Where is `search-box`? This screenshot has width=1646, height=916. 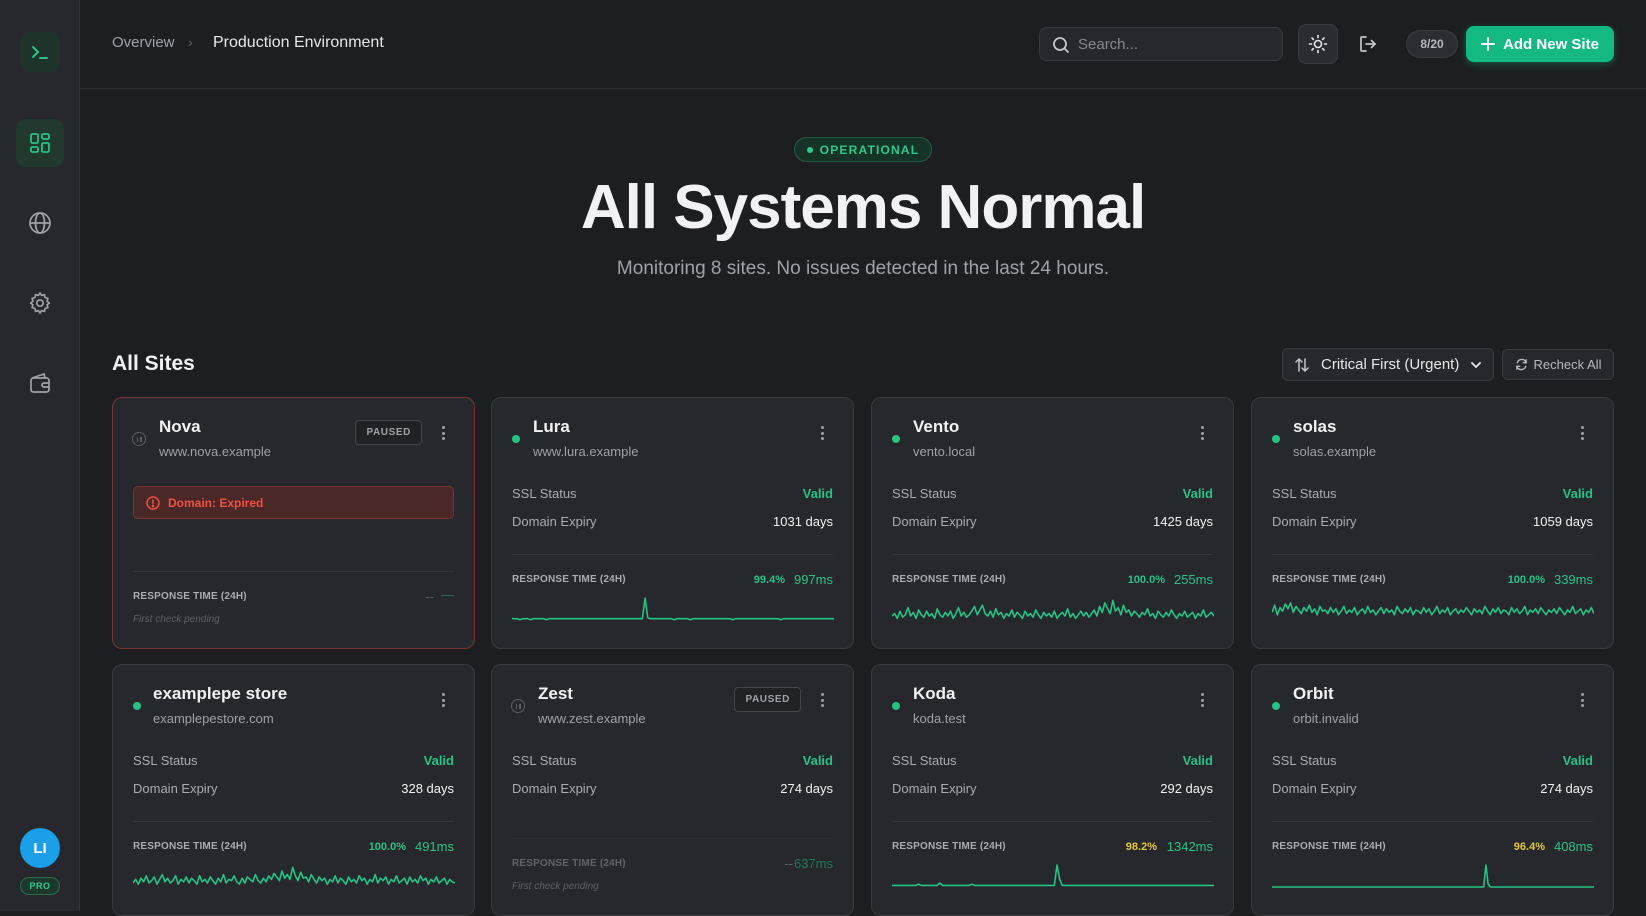 search-box is located at coordinates (1161, 44).